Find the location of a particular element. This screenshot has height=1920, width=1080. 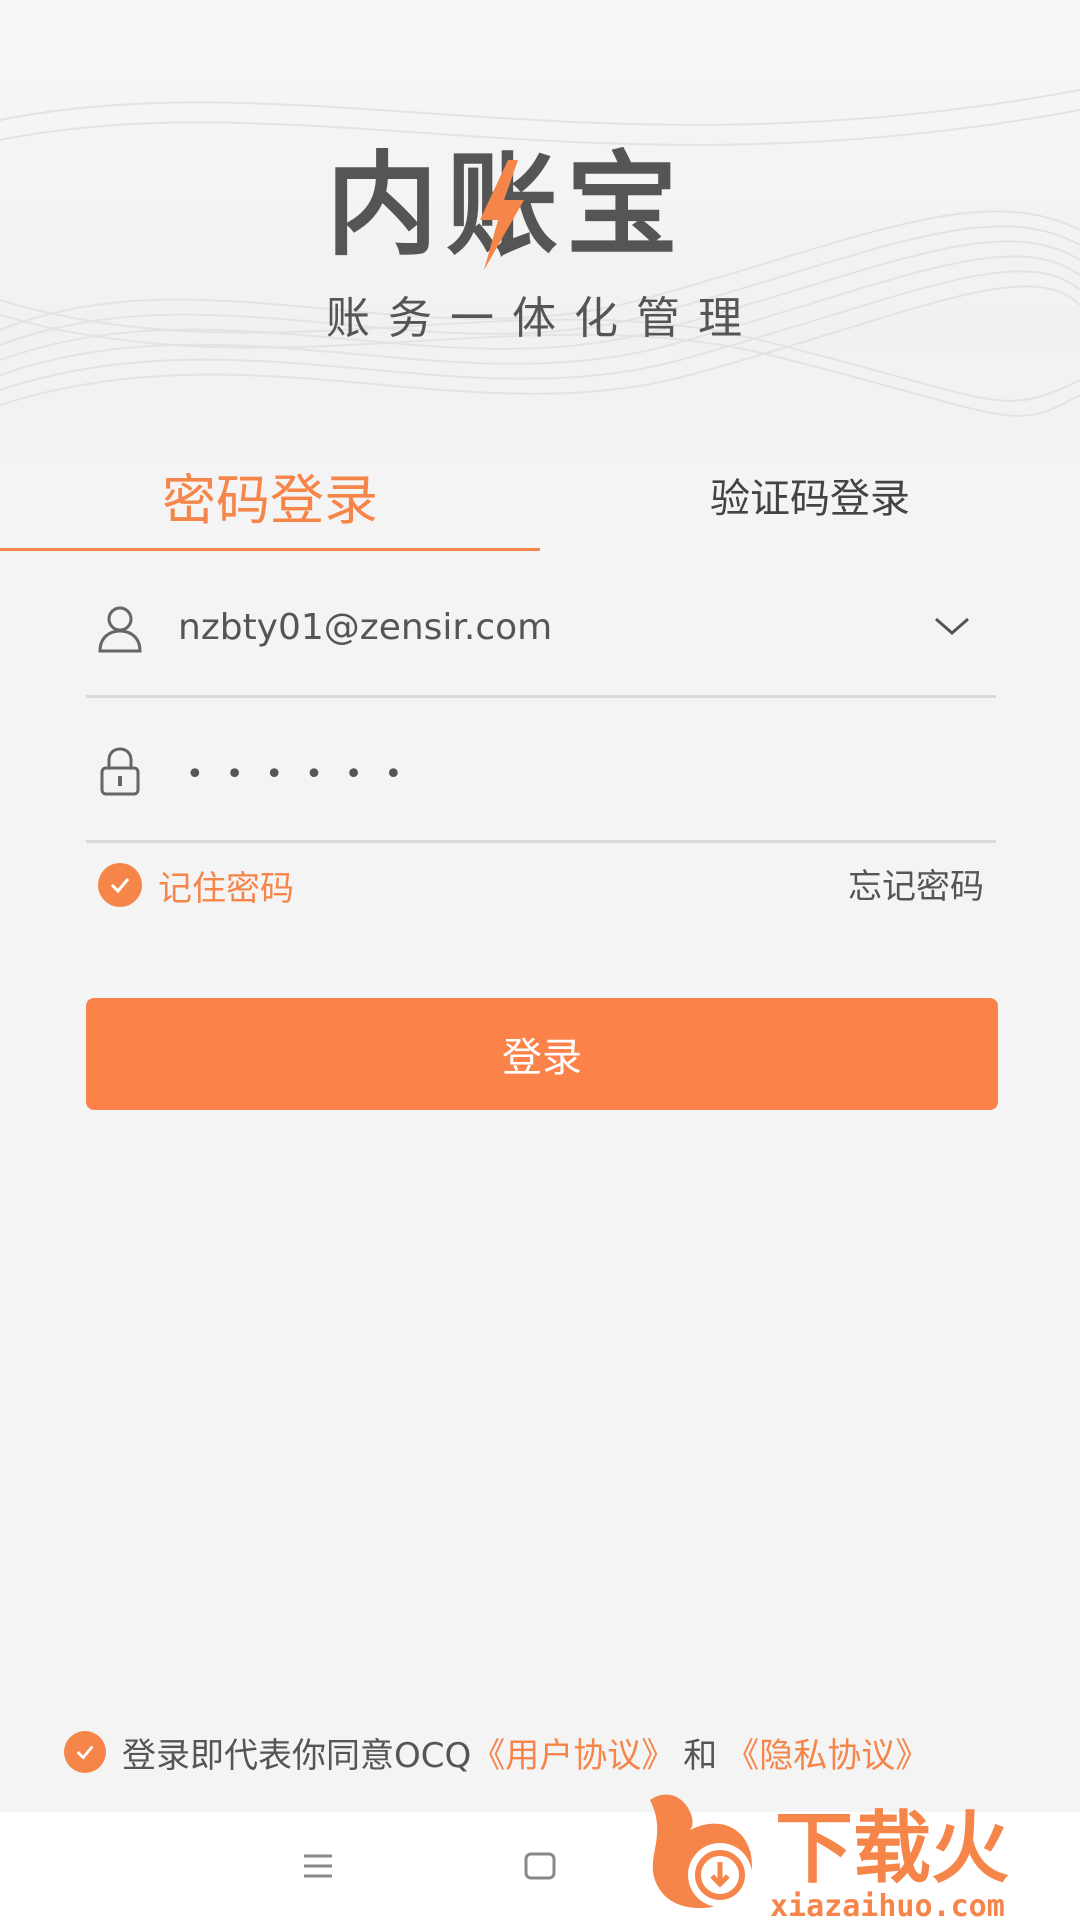

lightning-logo-icon is located at coordinates (502, 215).